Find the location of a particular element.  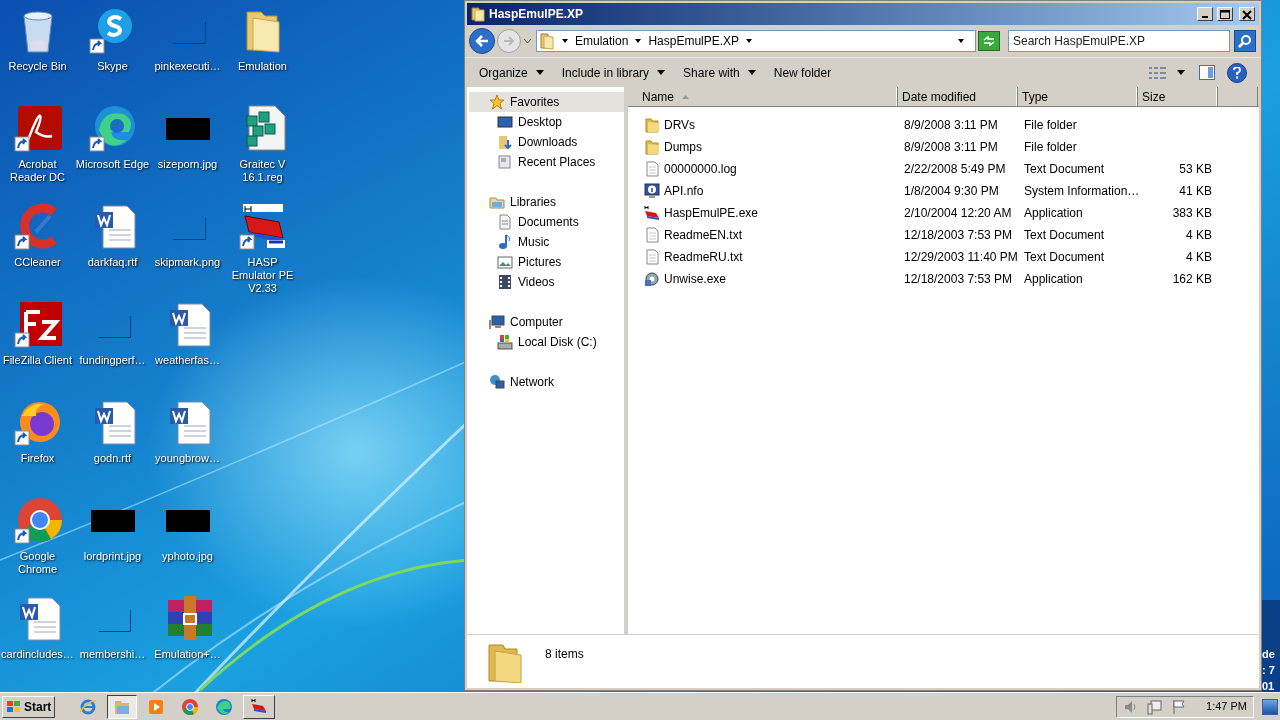

nav-item: Videos is located at coordinates (545, 282).